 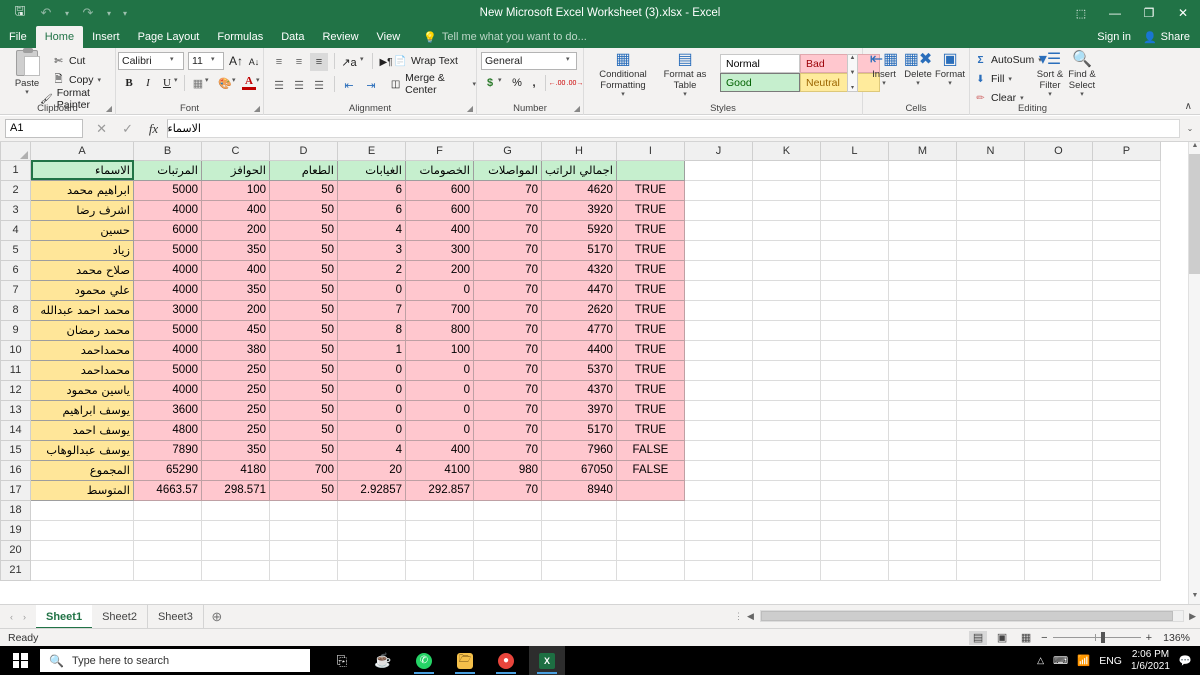 I want to click on cell-K5, so click(x=786, y=250).